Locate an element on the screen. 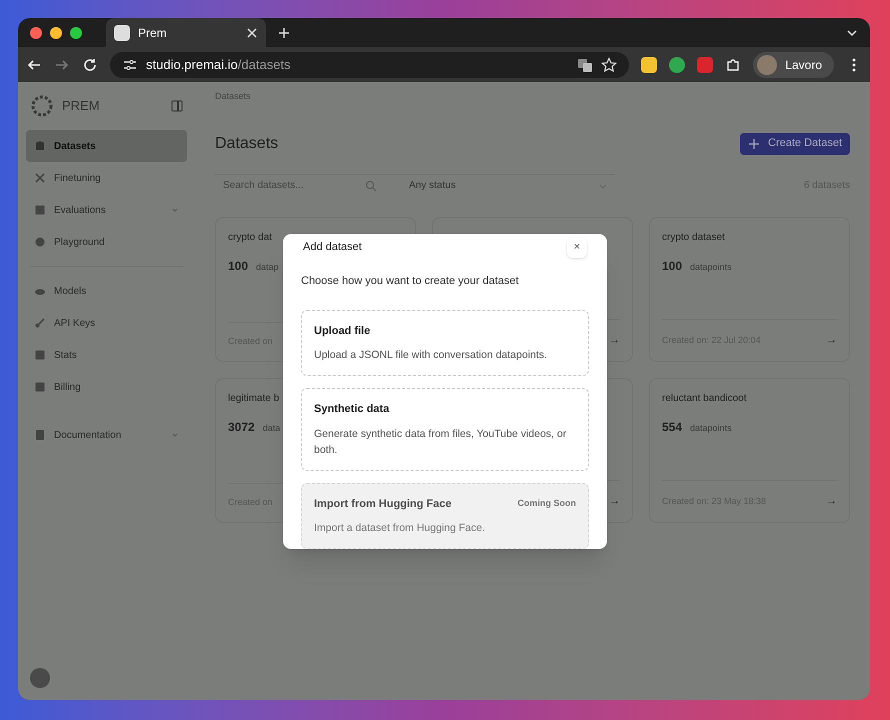 This screenshot has width=890, height=720. sidebar-item: API Keys is located at coordinates (106, 323).